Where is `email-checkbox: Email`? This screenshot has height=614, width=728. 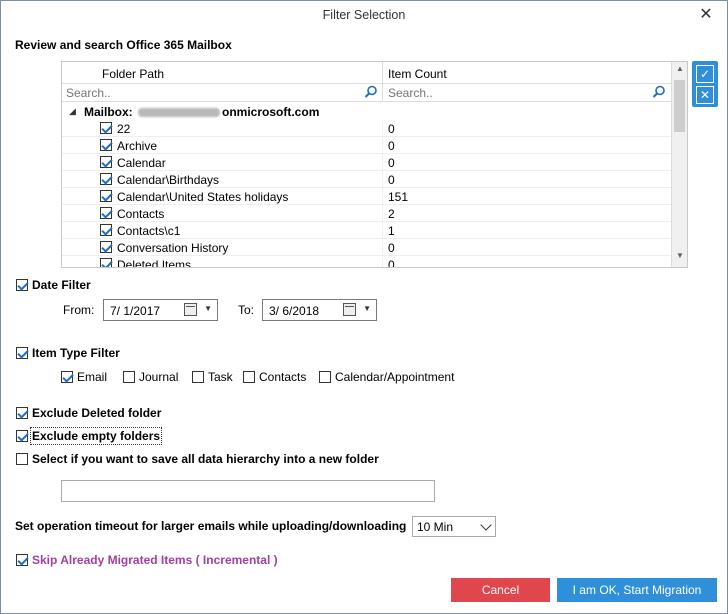 email-checkbox: Email is located at coordinates (84, 377).